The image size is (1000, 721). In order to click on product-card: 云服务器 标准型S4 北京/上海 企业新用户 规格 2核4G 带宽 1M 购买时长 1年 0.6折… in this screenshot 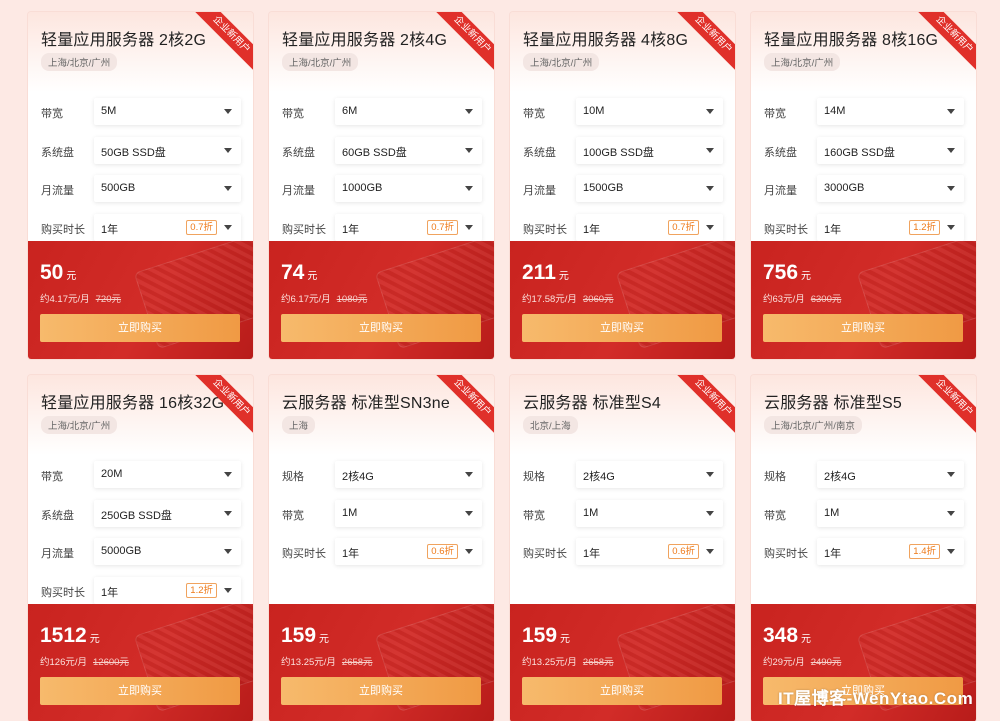, I will do `click(622, 548)`.